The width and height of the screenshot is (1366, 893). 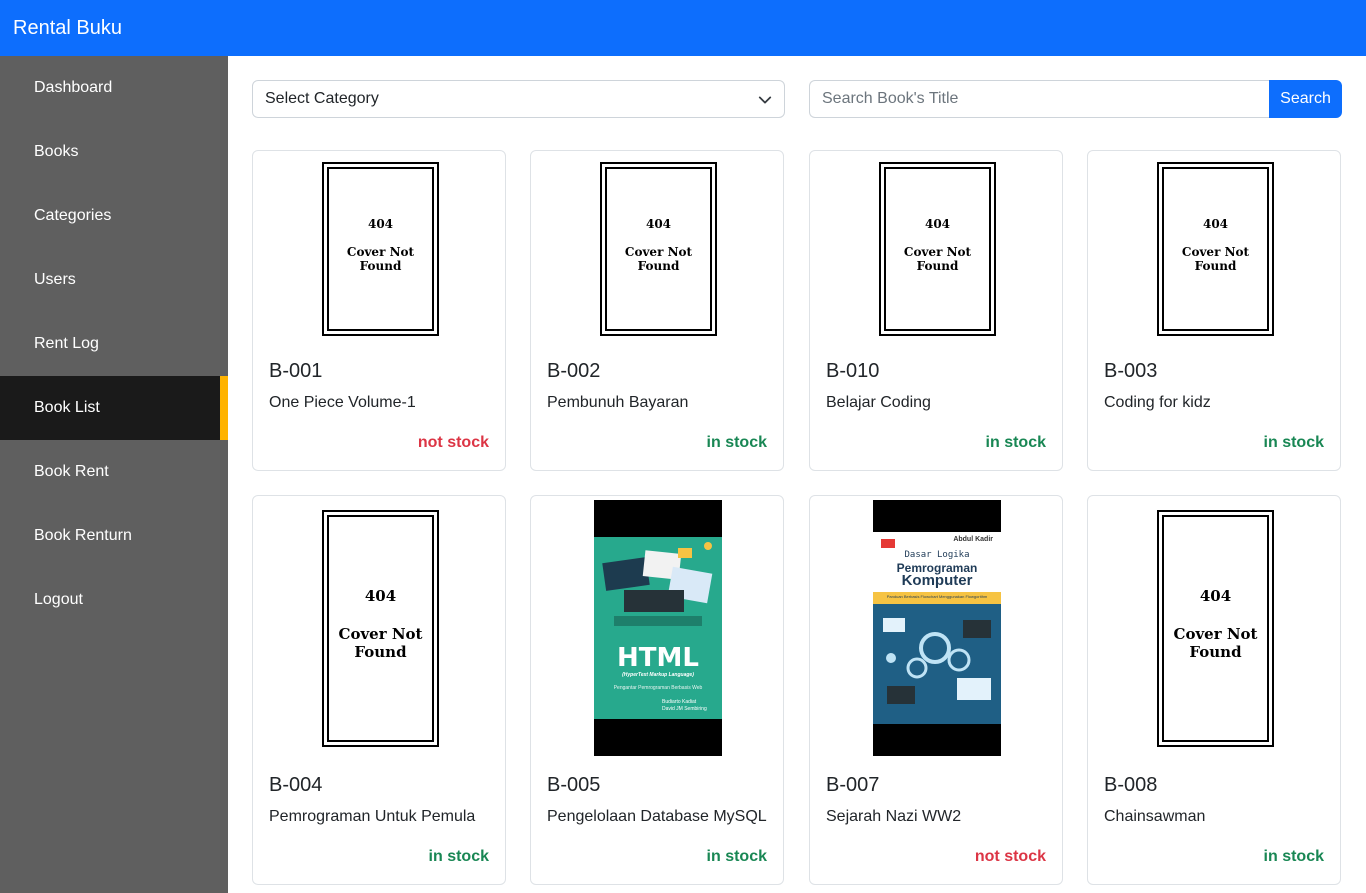 What do you see at coordinates (114, 600) in the screenshot?
I see `sidebar-item-logout: Logout` at bounding box center [114, 600].